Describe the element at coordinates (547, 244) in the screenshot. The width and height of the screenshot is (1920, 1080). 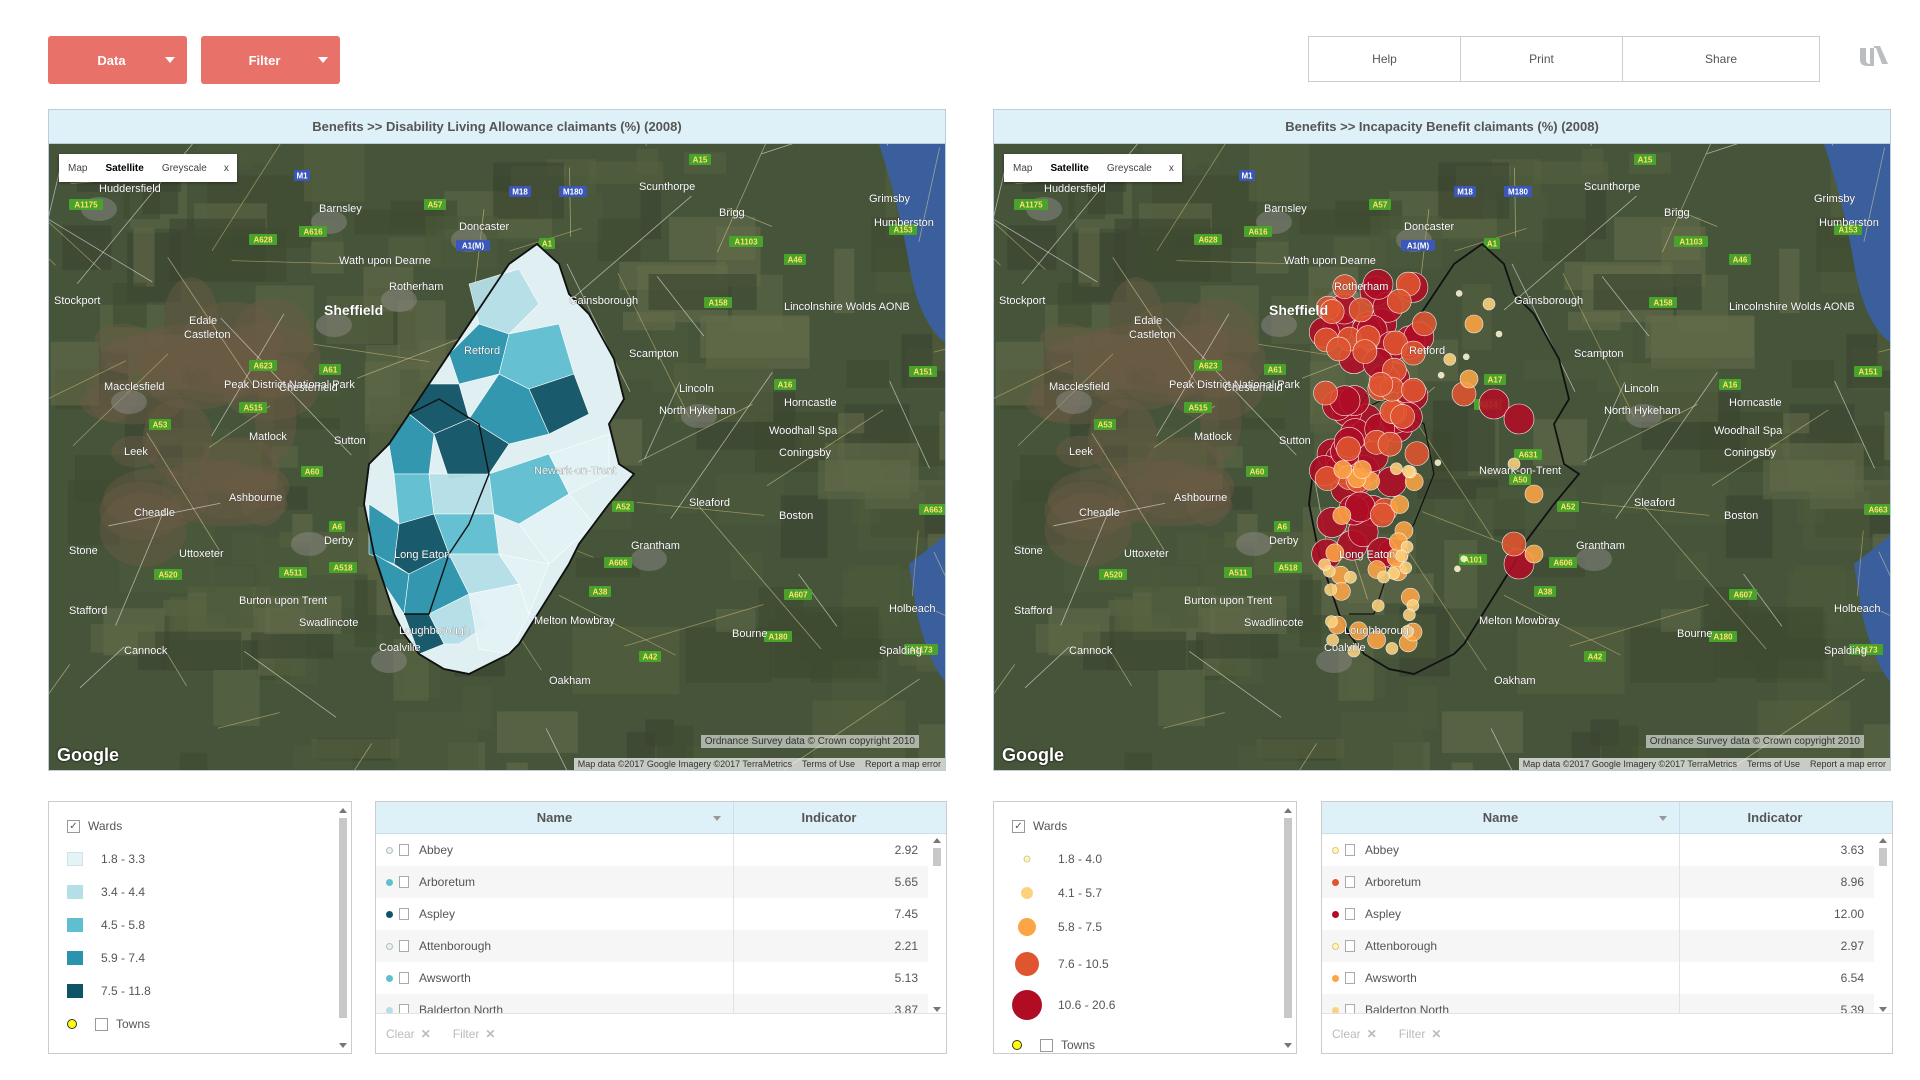
I see `road-label: A1` at that location.